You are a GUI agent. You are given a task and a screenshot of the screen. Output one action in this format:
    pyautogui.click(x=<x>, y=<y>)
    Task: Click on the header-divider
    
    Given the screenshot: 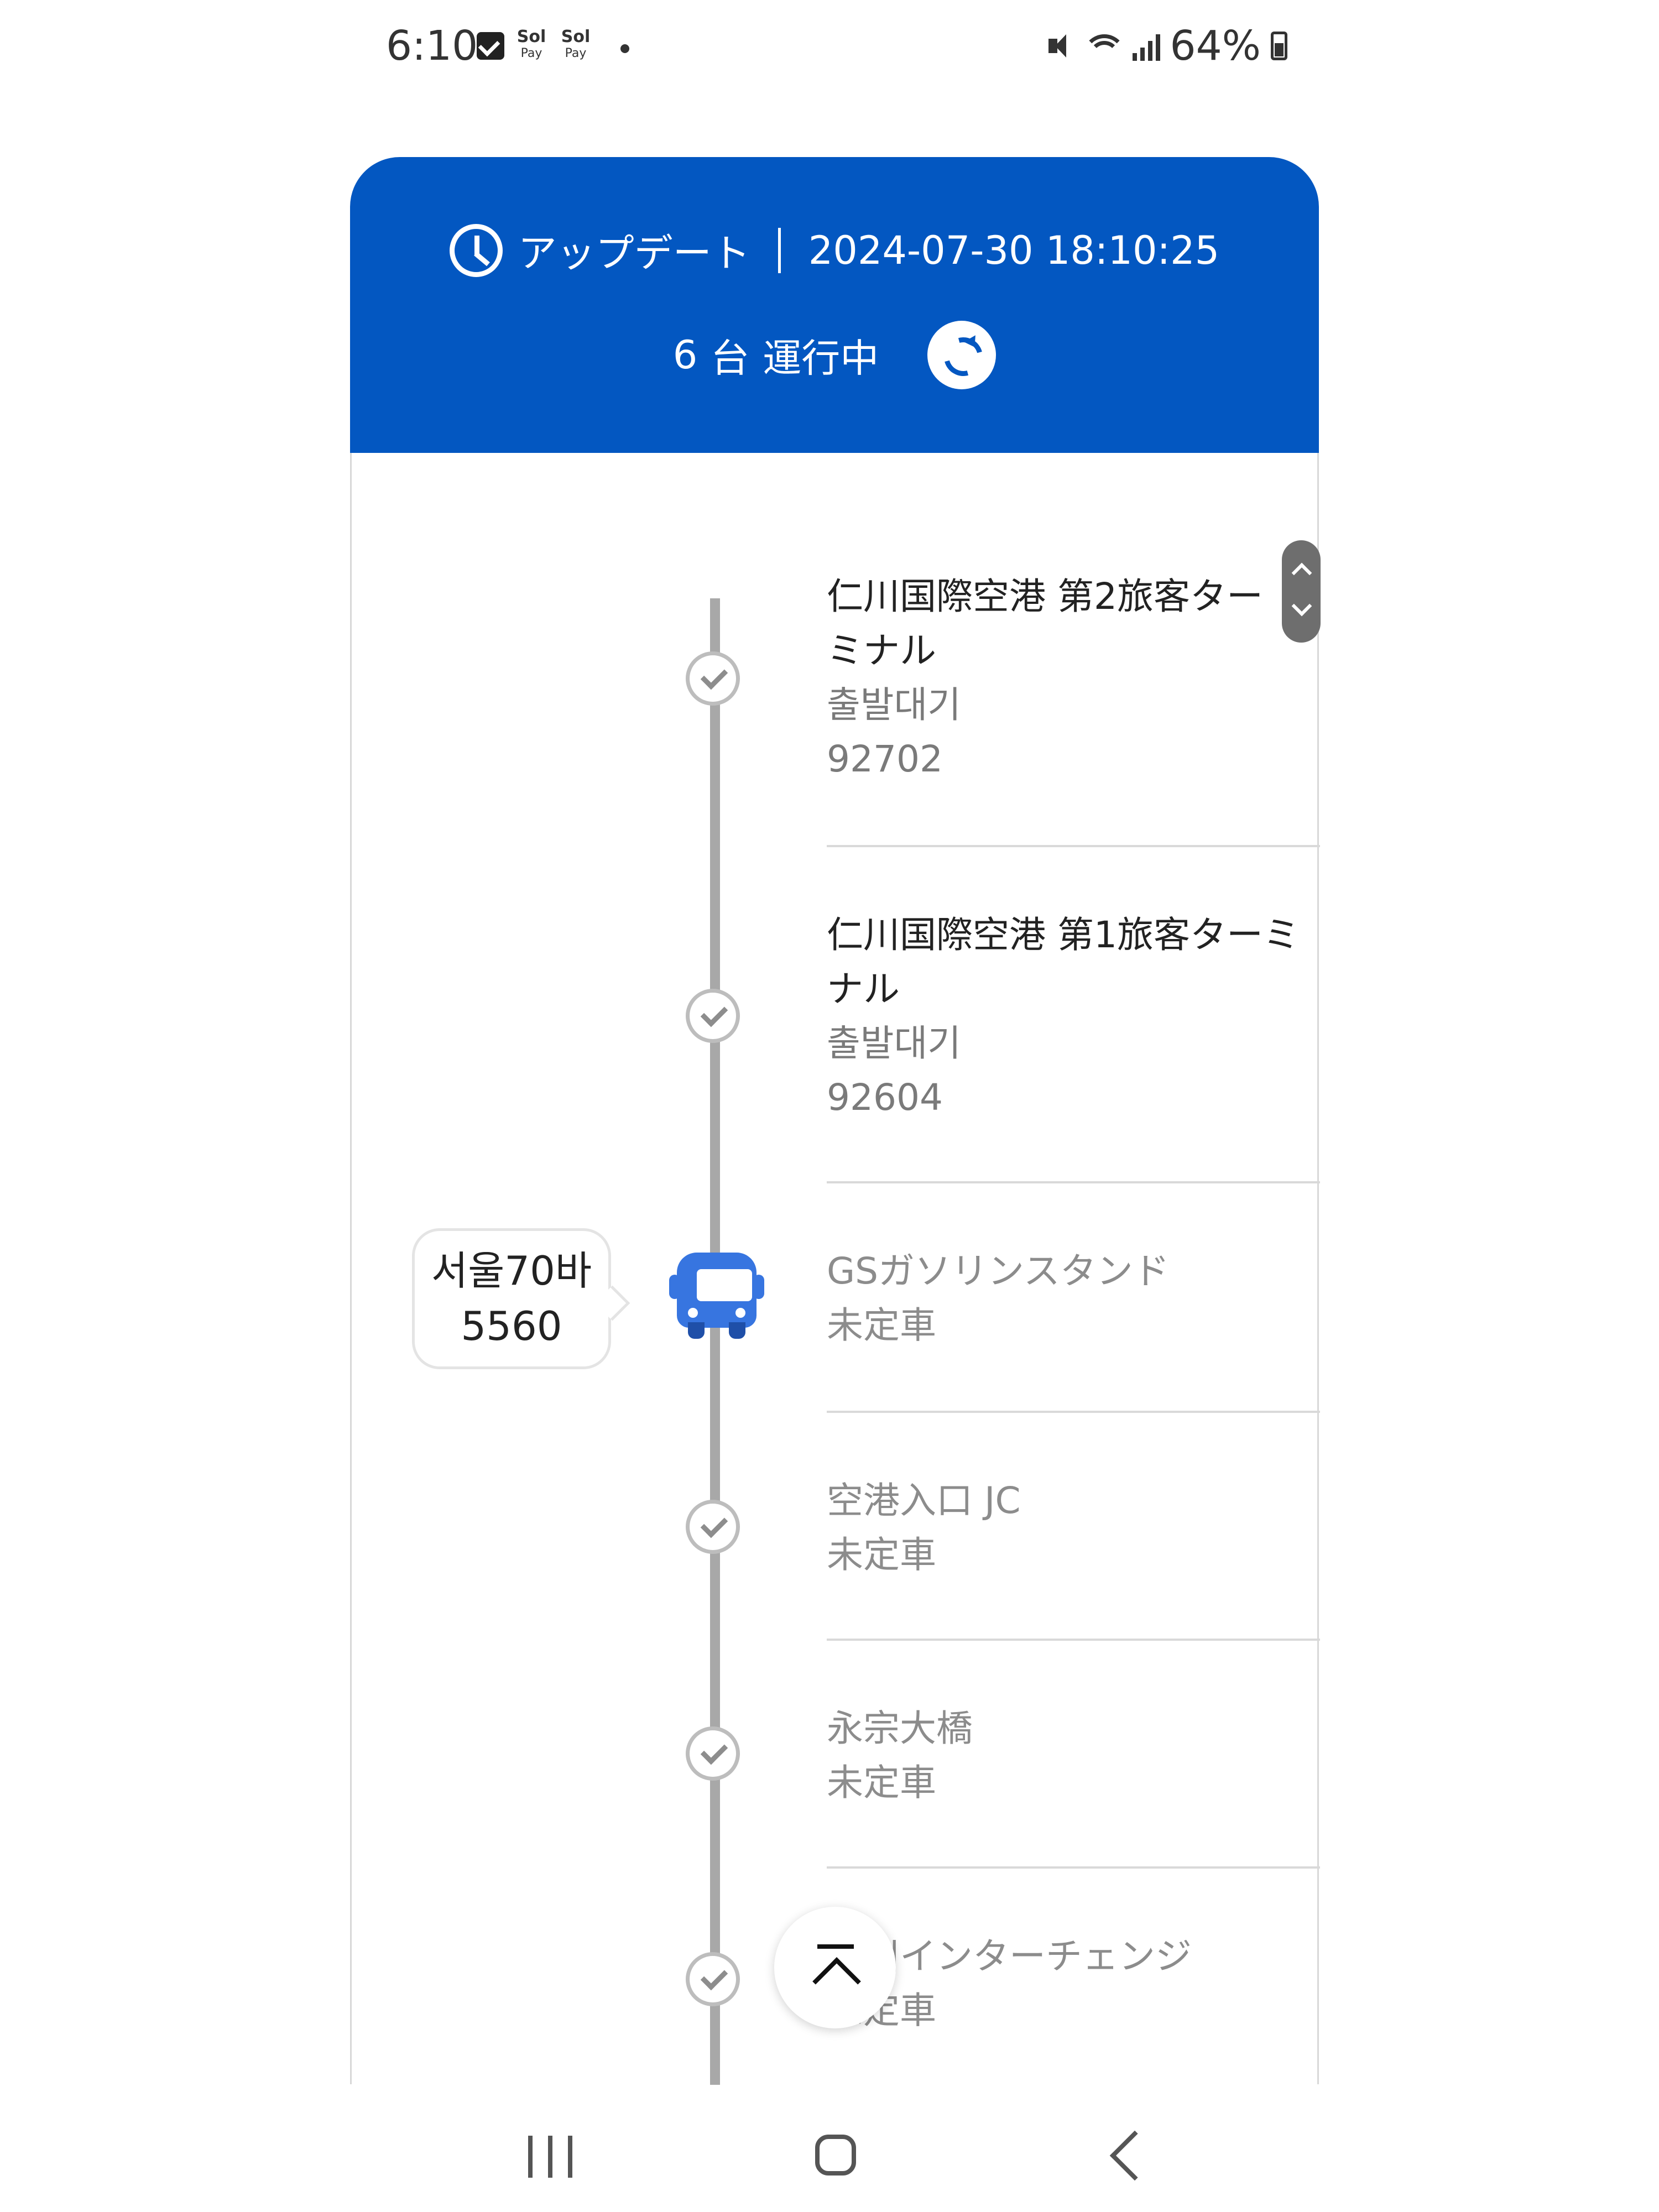 What is the action you would take?
    pyautogui.click(x=780, y=250)
    